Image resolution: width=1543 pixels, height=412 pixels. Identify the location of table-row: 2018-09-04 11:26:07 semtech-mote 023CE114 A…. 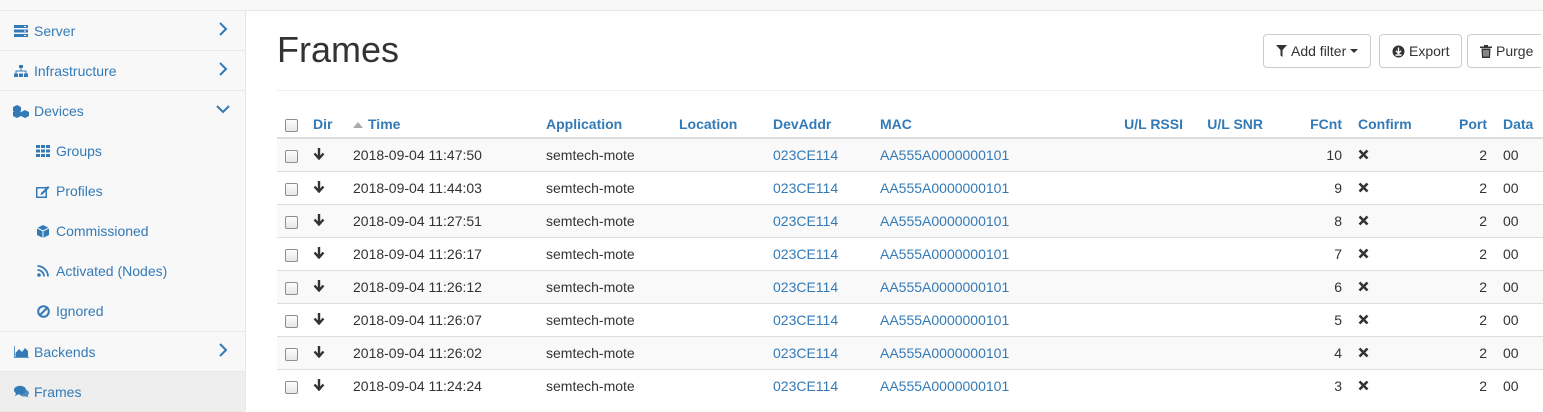
(910, 320).